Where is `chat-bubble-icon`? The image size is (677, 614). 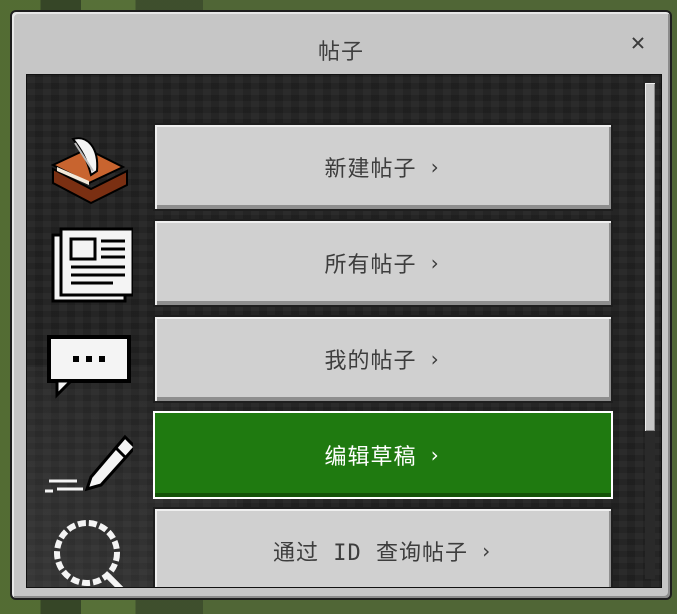 chat-bubble-icon is located at coordinates (88, 363).